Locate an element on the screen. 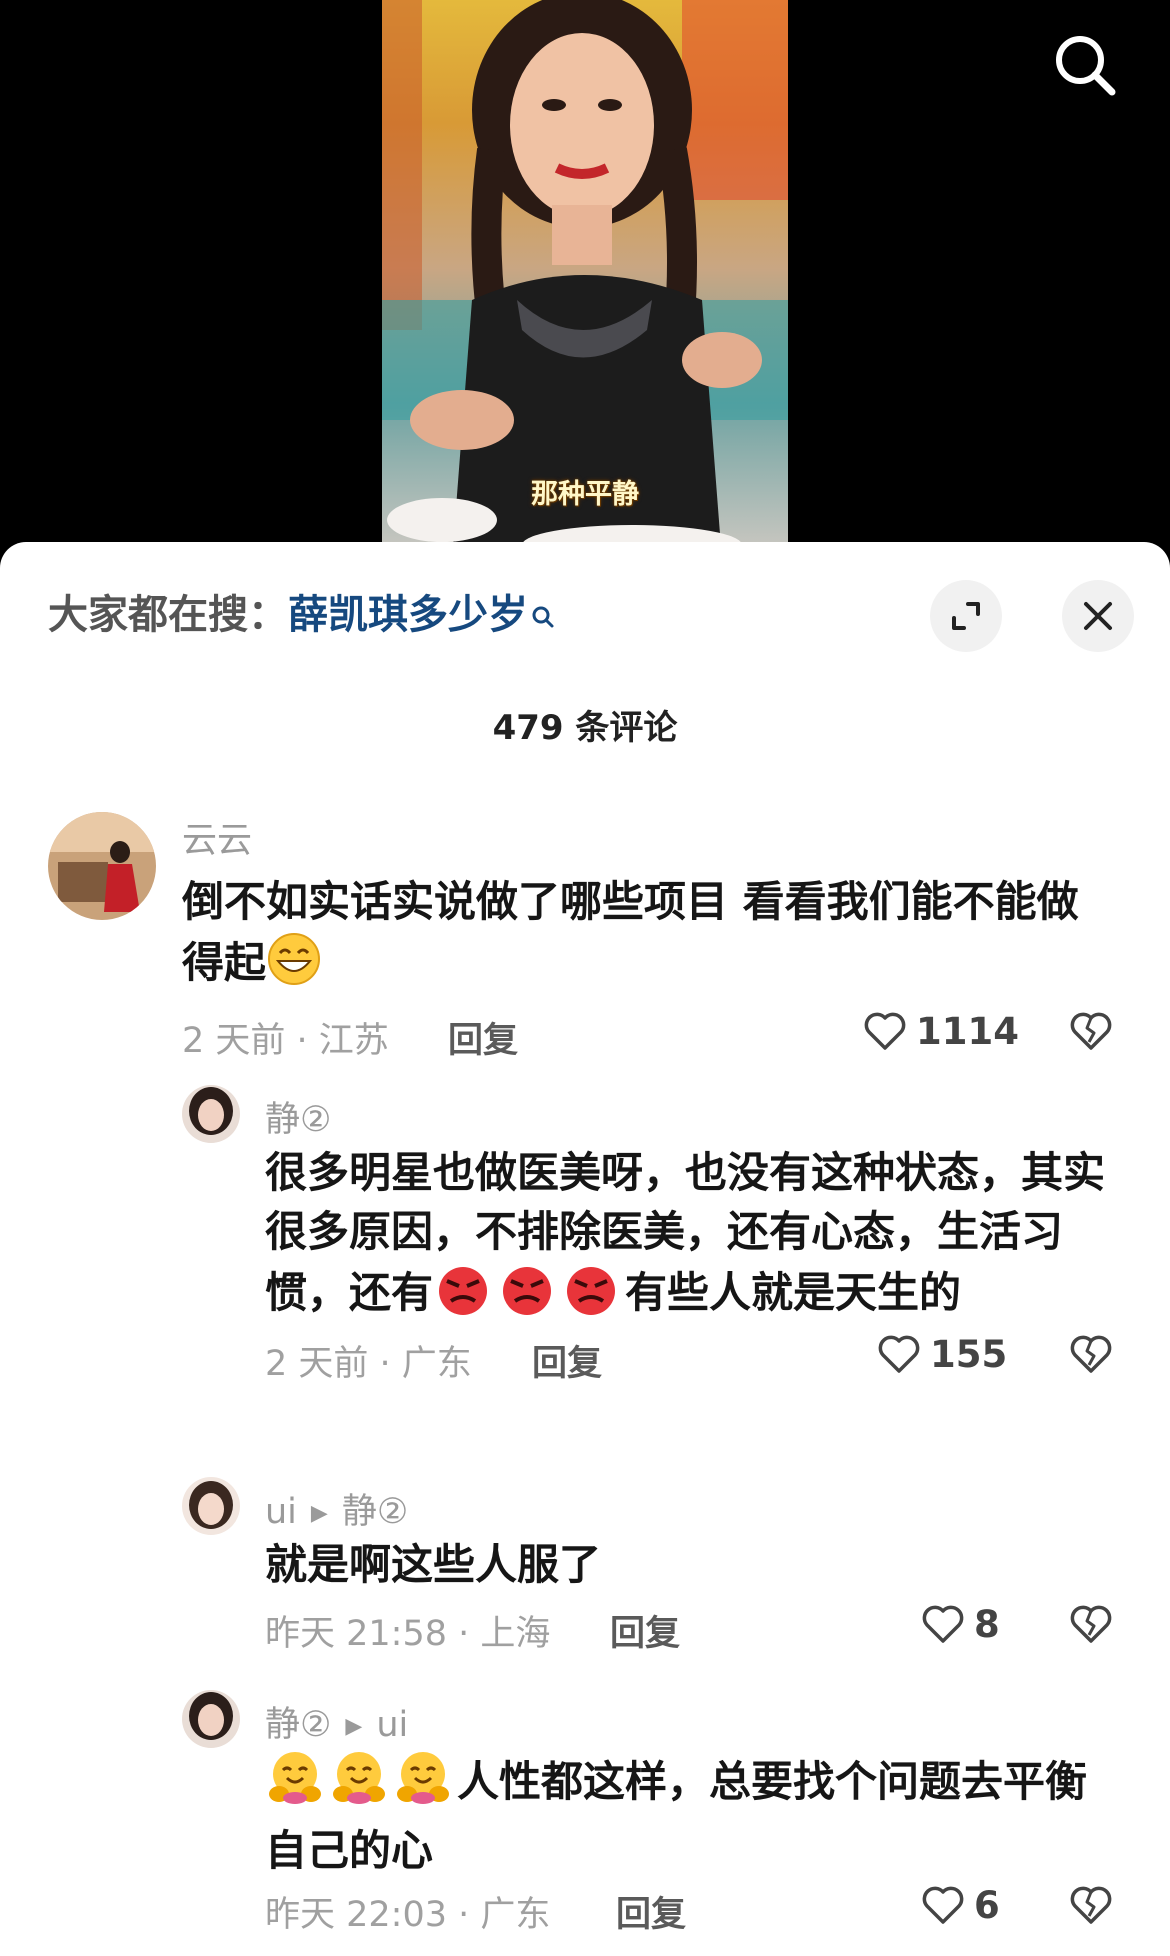 The width and height of the screenshot is (1170, 1956). comment-author: 静② ▶ ui is located at coordinates (336, 1721).